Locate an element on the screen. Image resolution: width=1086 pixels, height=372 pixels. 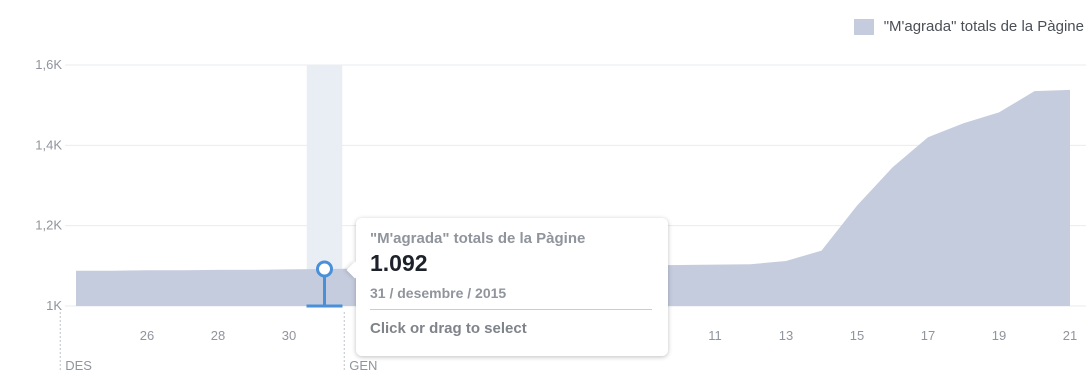
x-tick-label: 28 is located at coordinates (218, 335).